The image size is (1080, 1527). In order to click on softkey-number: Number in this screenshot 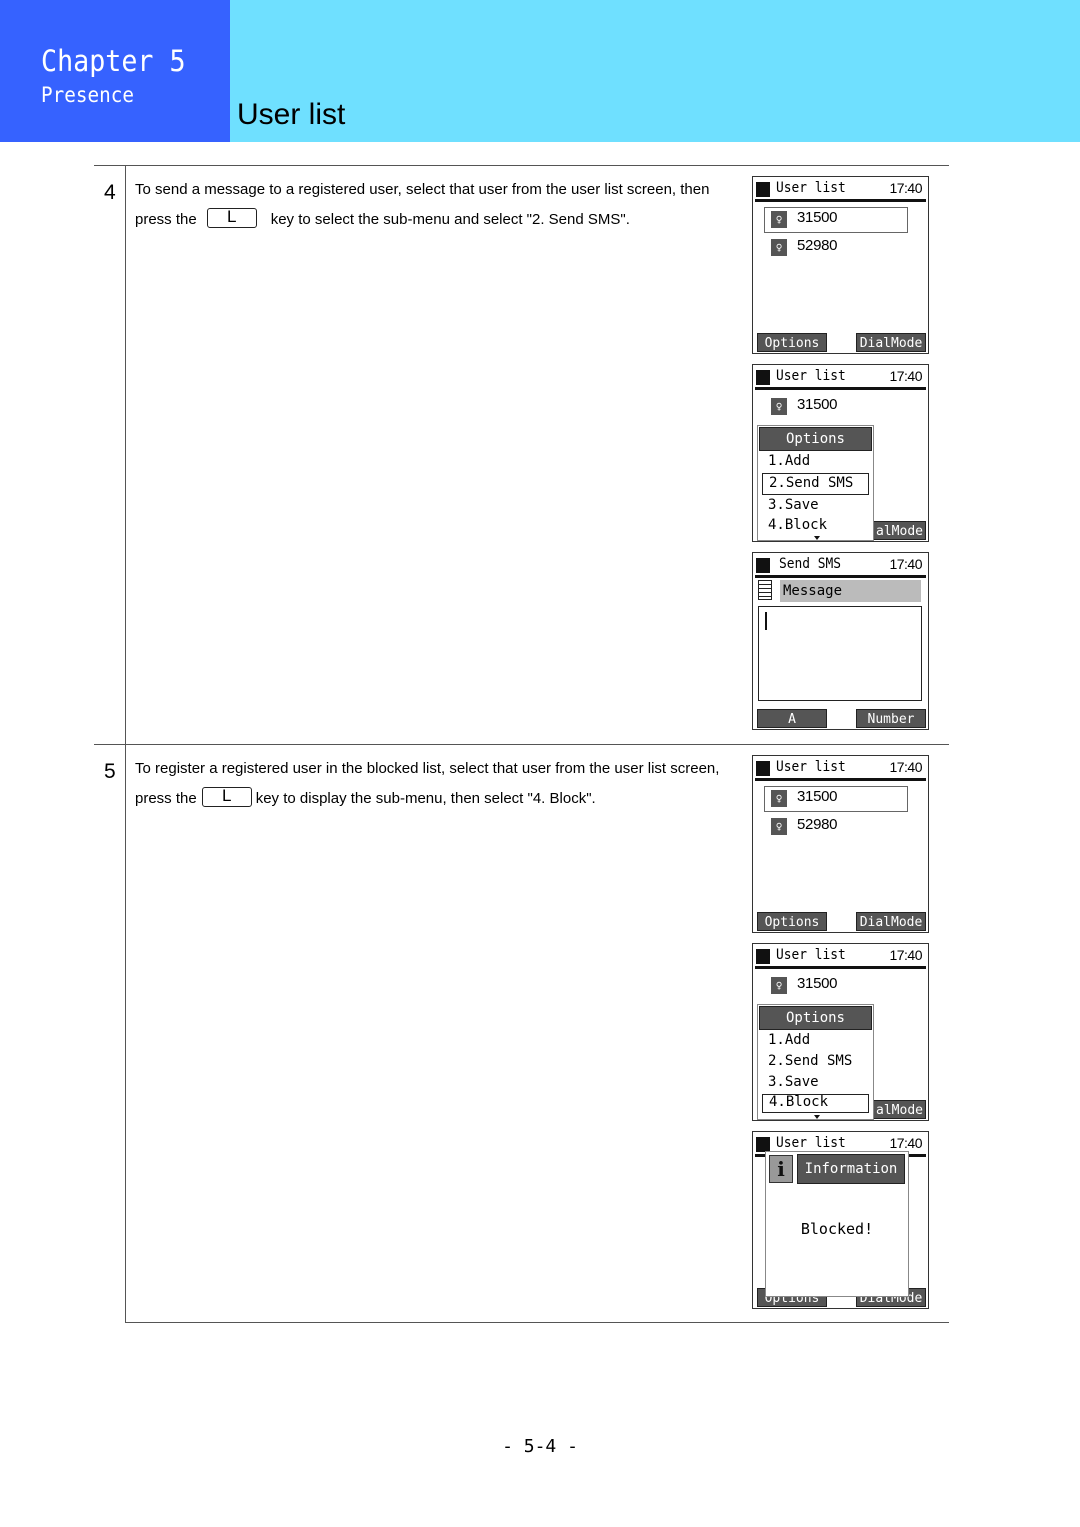, I will do `click(891, 718)`.